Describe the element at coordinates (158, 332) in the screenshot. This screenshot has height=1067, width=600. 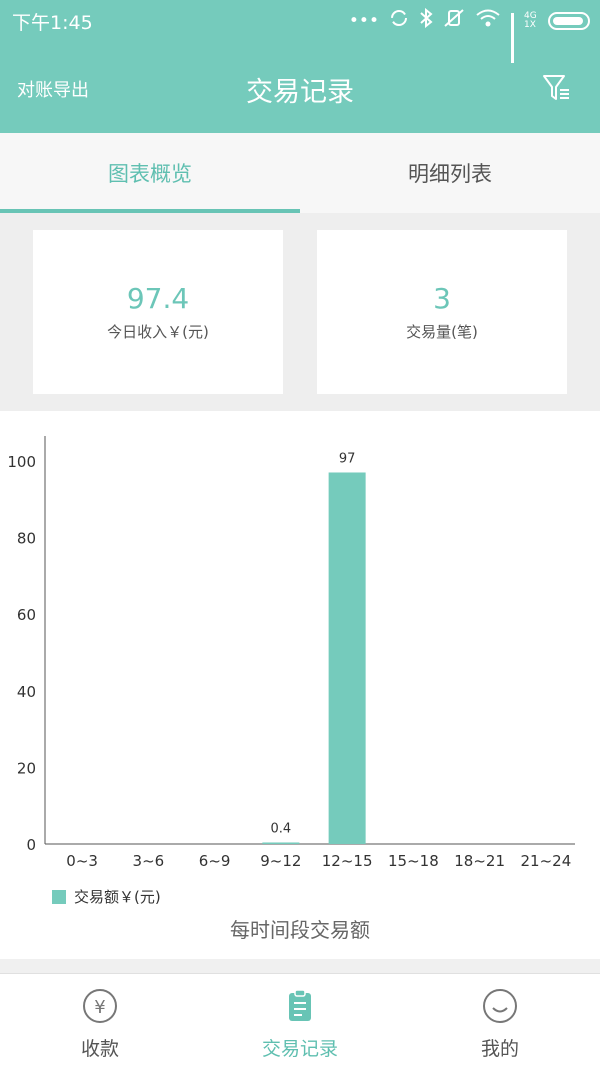
I see `income-label: 今日收入￥(元)` at that location.